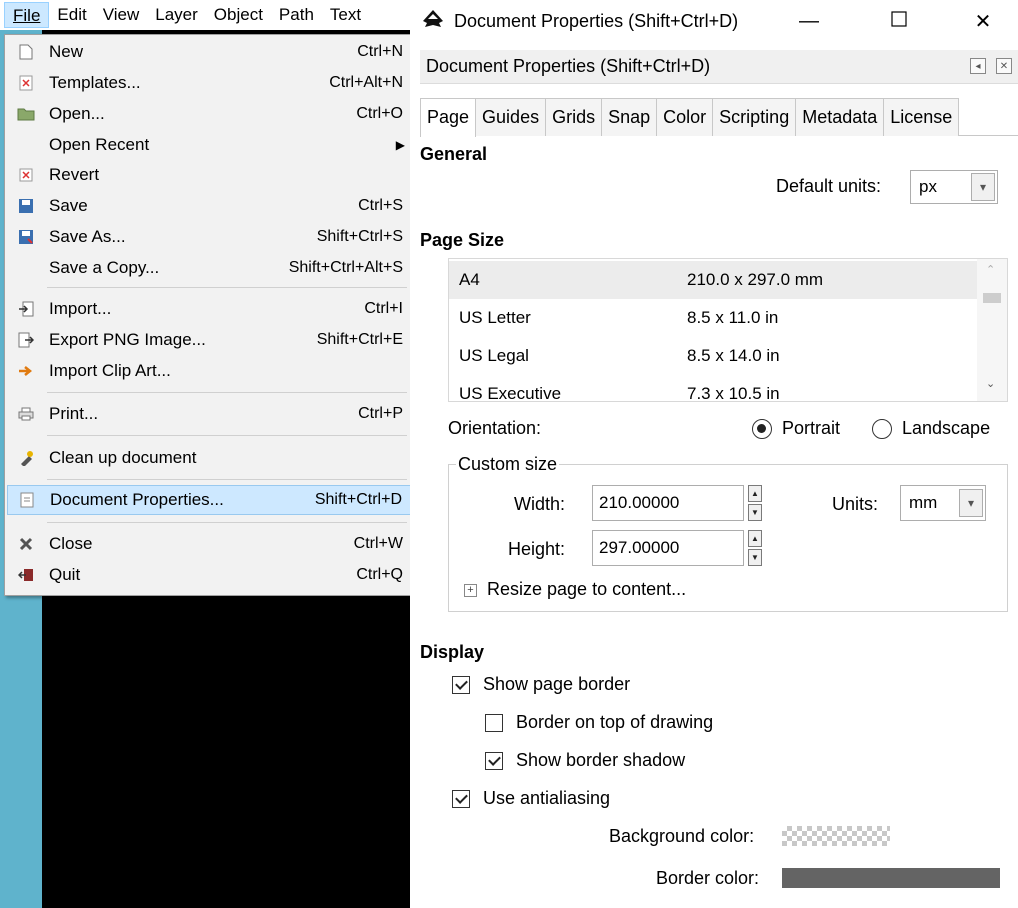 The image size is (1018, 908). I want to click on clip-art-icon, so click(26, 371).